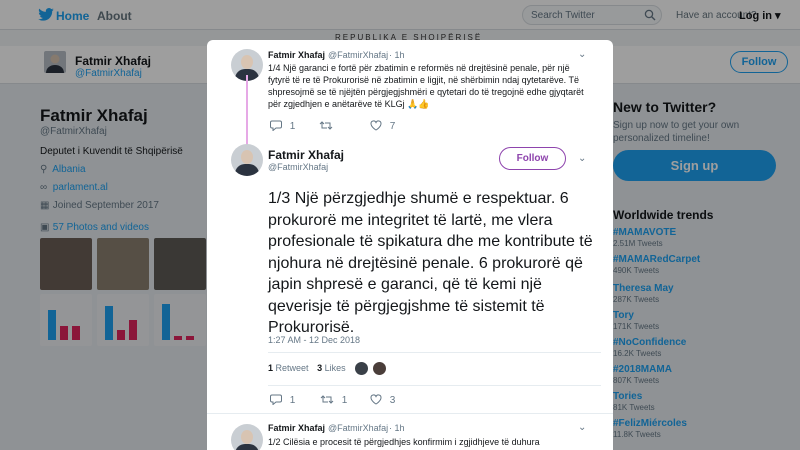 The image size is (800, 450). What do you see at coordinates (634, 397) in the screenshot?
I see `trend-tag: Tories` at bounding box center [634, 397].